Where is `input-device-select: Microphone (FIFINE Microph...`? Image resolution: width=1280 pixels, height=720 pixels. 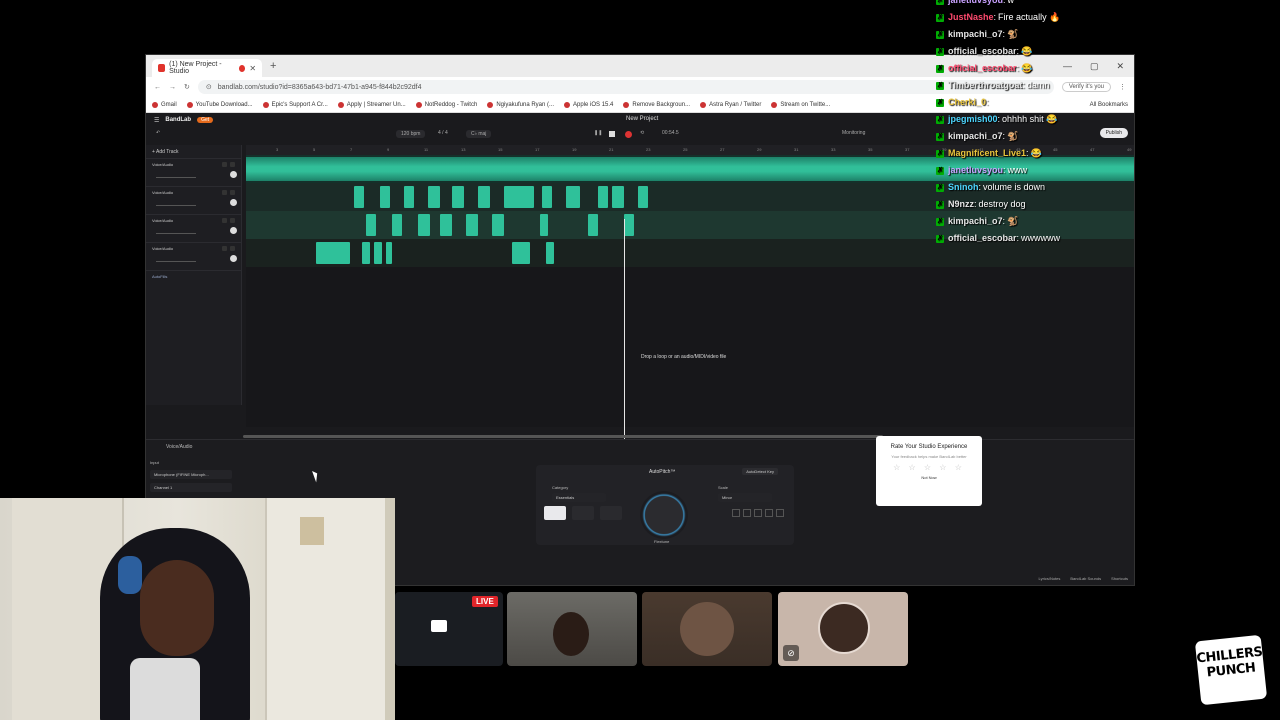 input-device-select: Microphone (FIFINE Microph... is located at coordinates (191, 474).